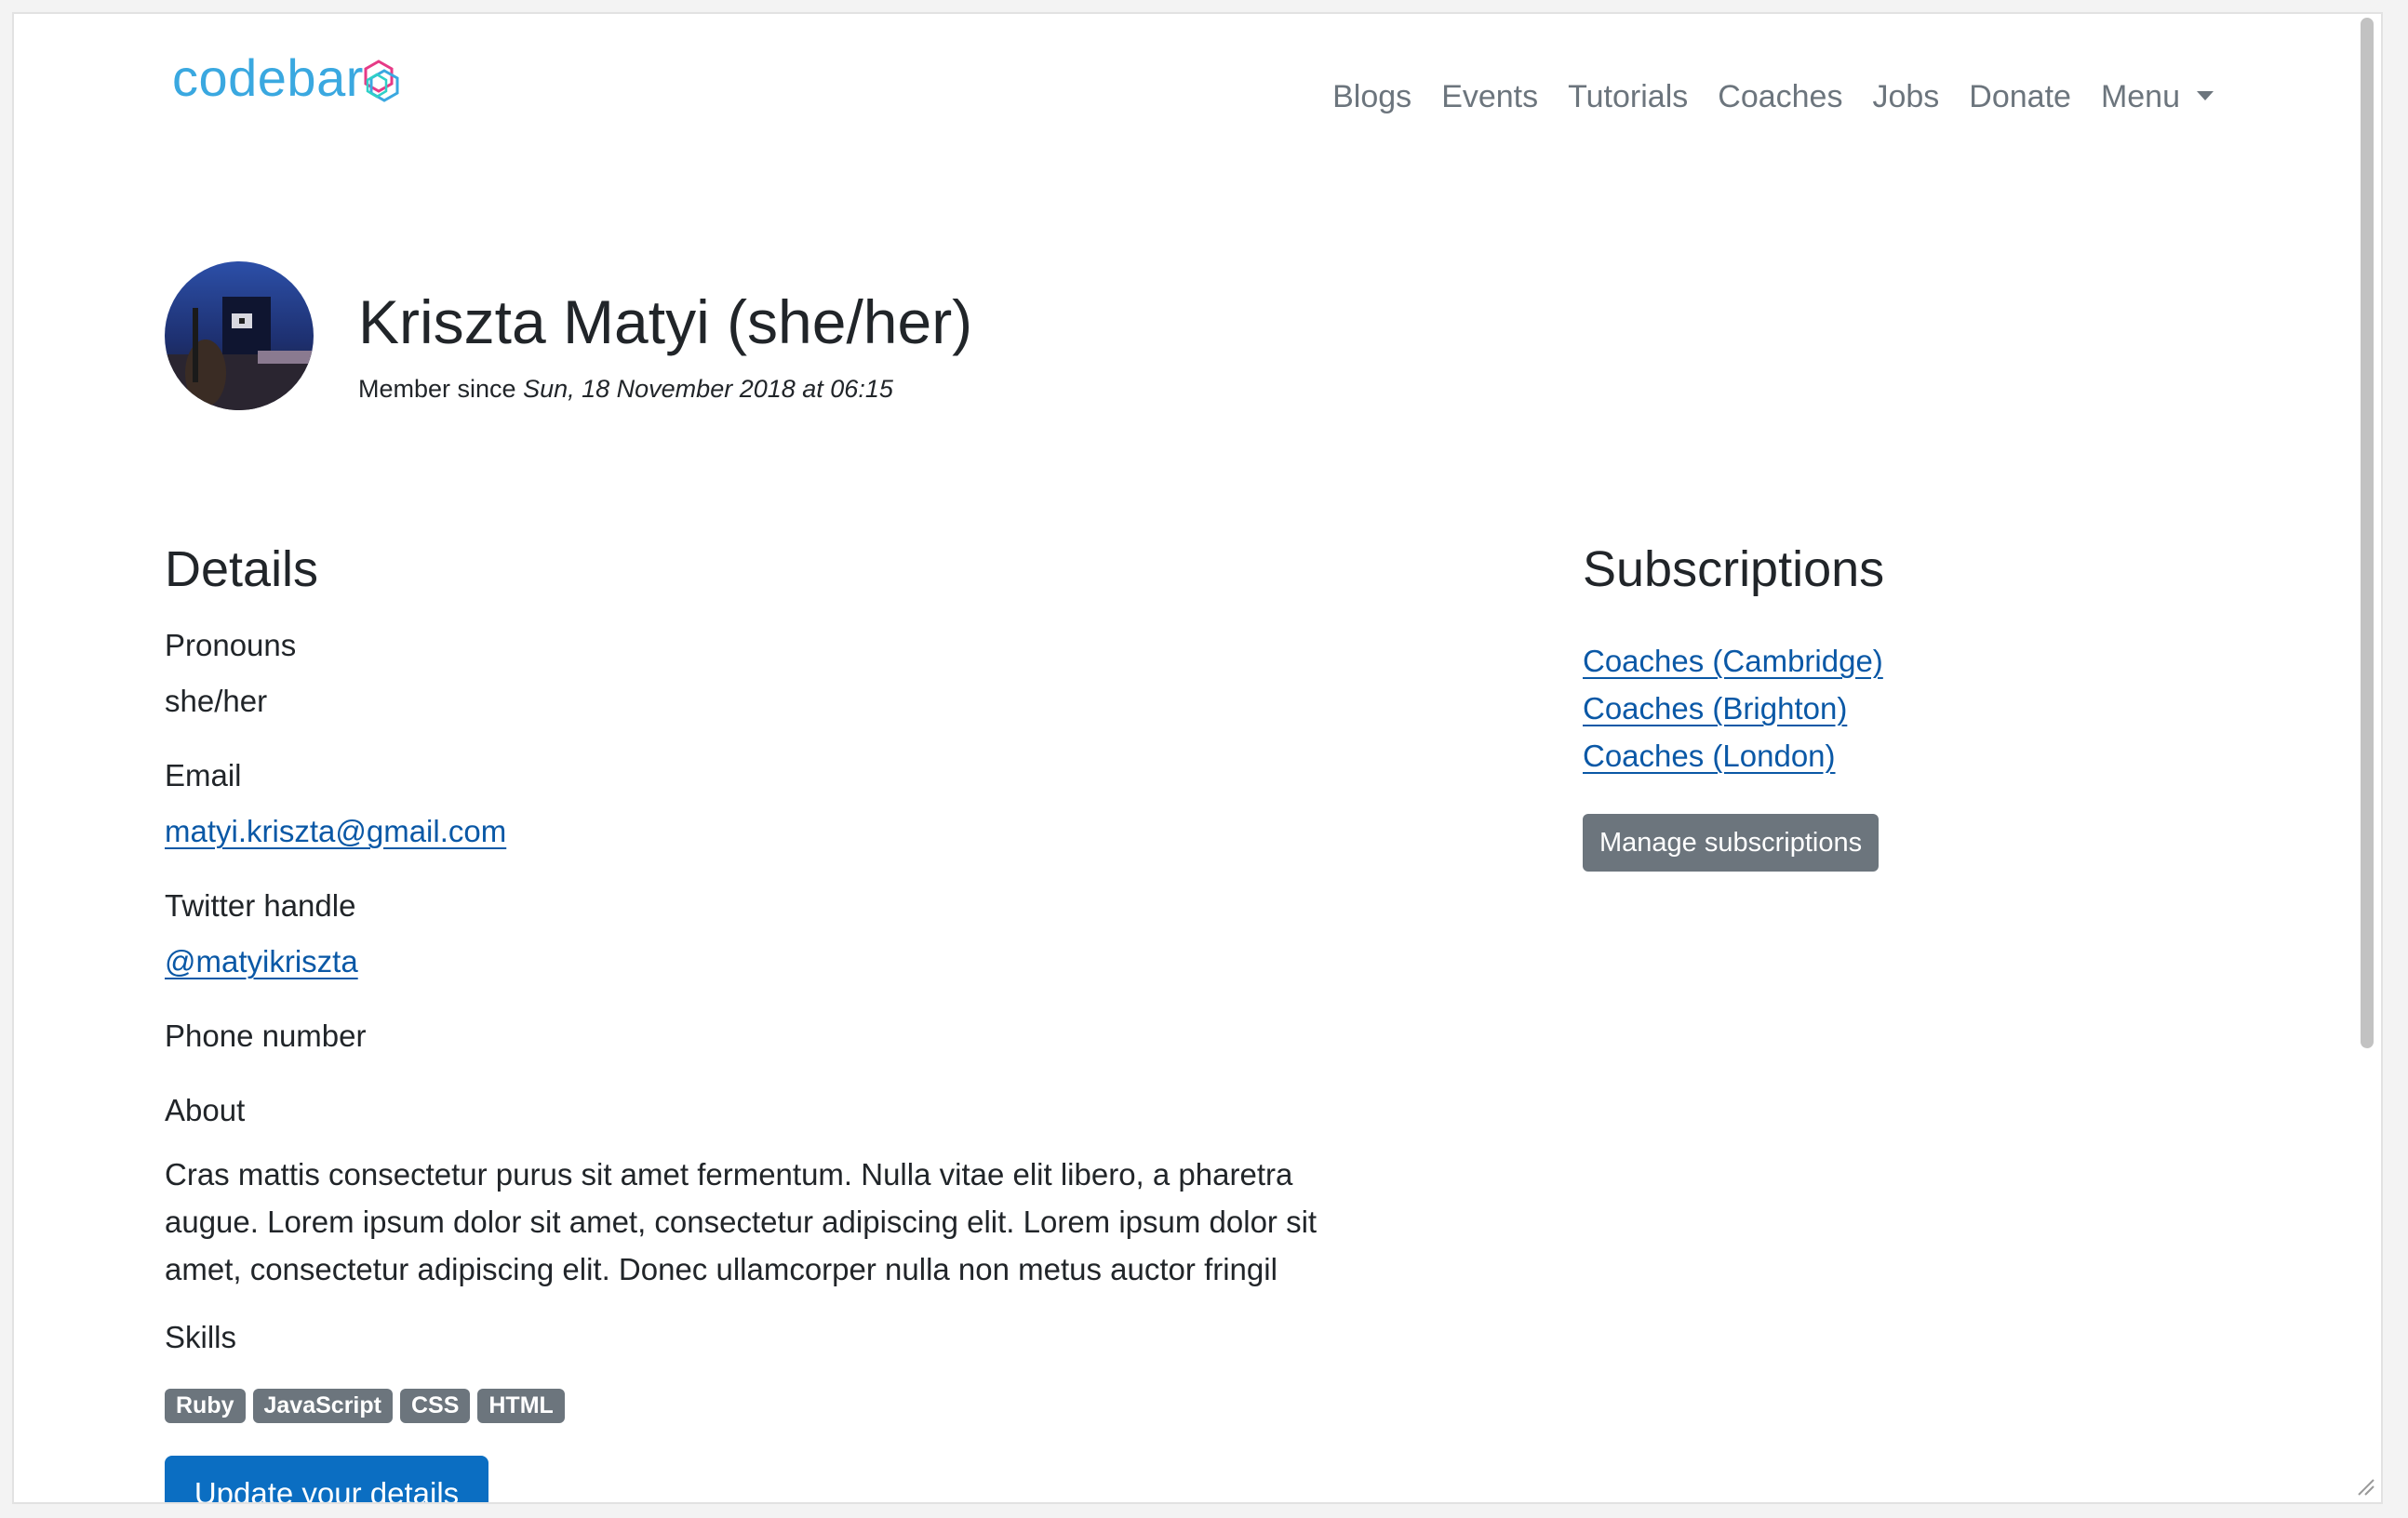 Image resolution: width=2408 pixels, height=1518 pixels. Describe the element at coordinates (1715, 708) in the screenshot. I see `subscription-link-brighton: Coaches (Brighton)` at that location.